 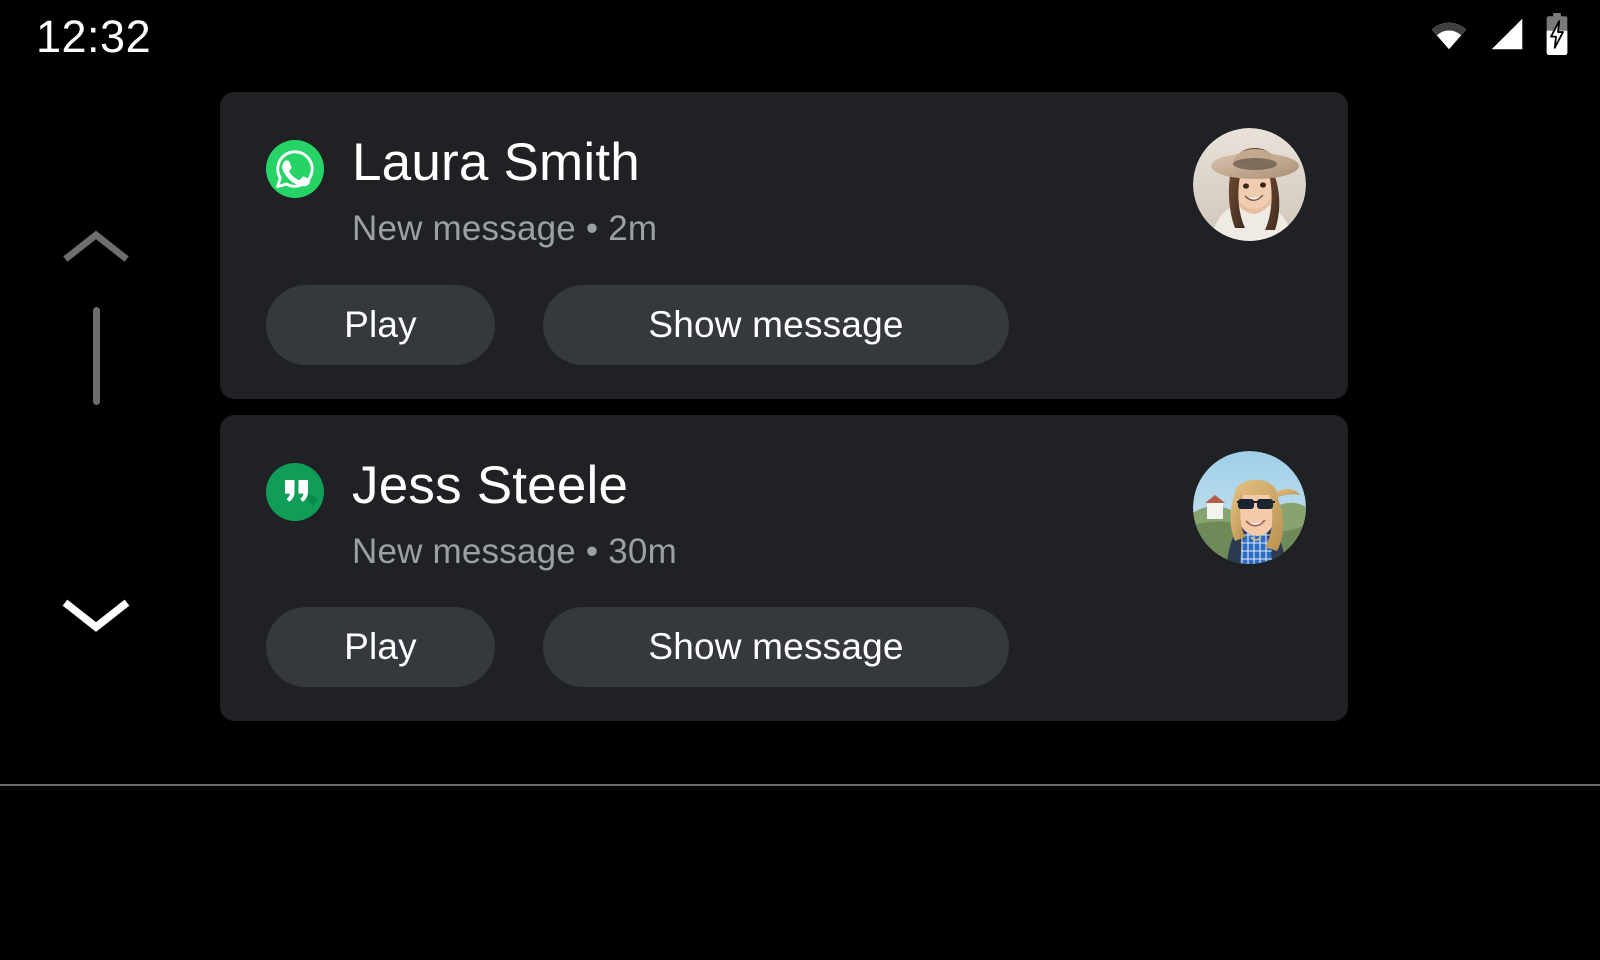 I want to click on scrollbar, so click(x=96, y=435).